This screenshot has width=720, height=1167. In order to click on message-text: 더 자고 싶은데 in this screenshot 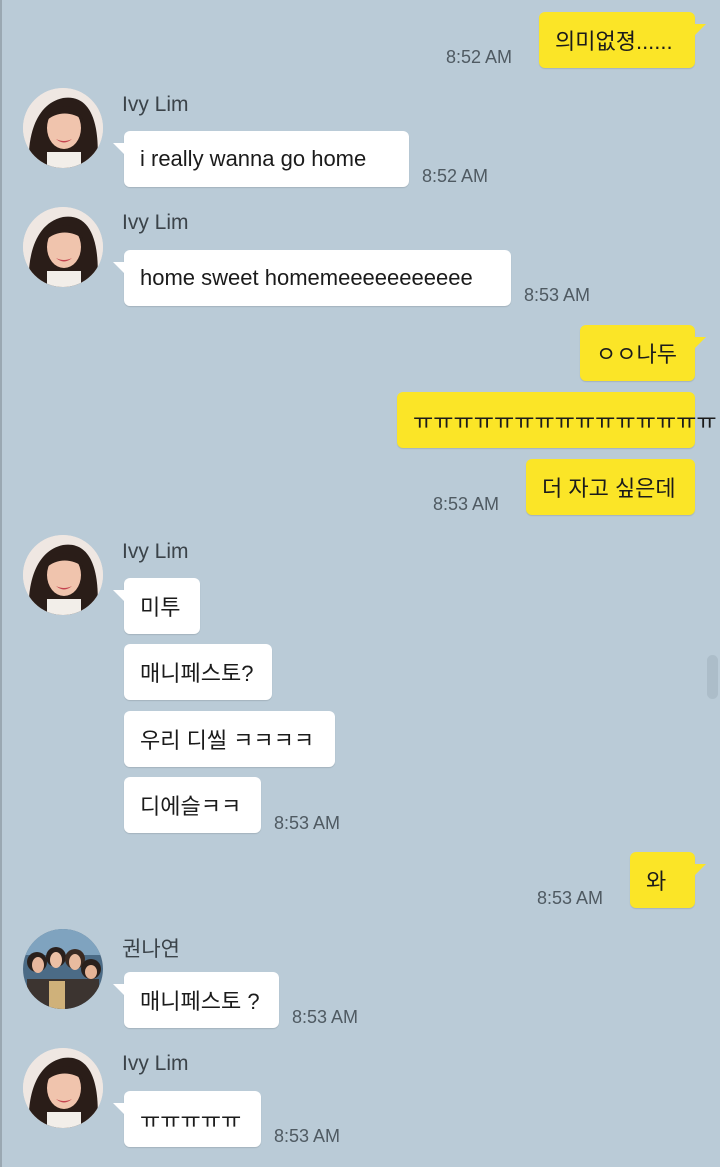, I will do `click(609, 488)`.